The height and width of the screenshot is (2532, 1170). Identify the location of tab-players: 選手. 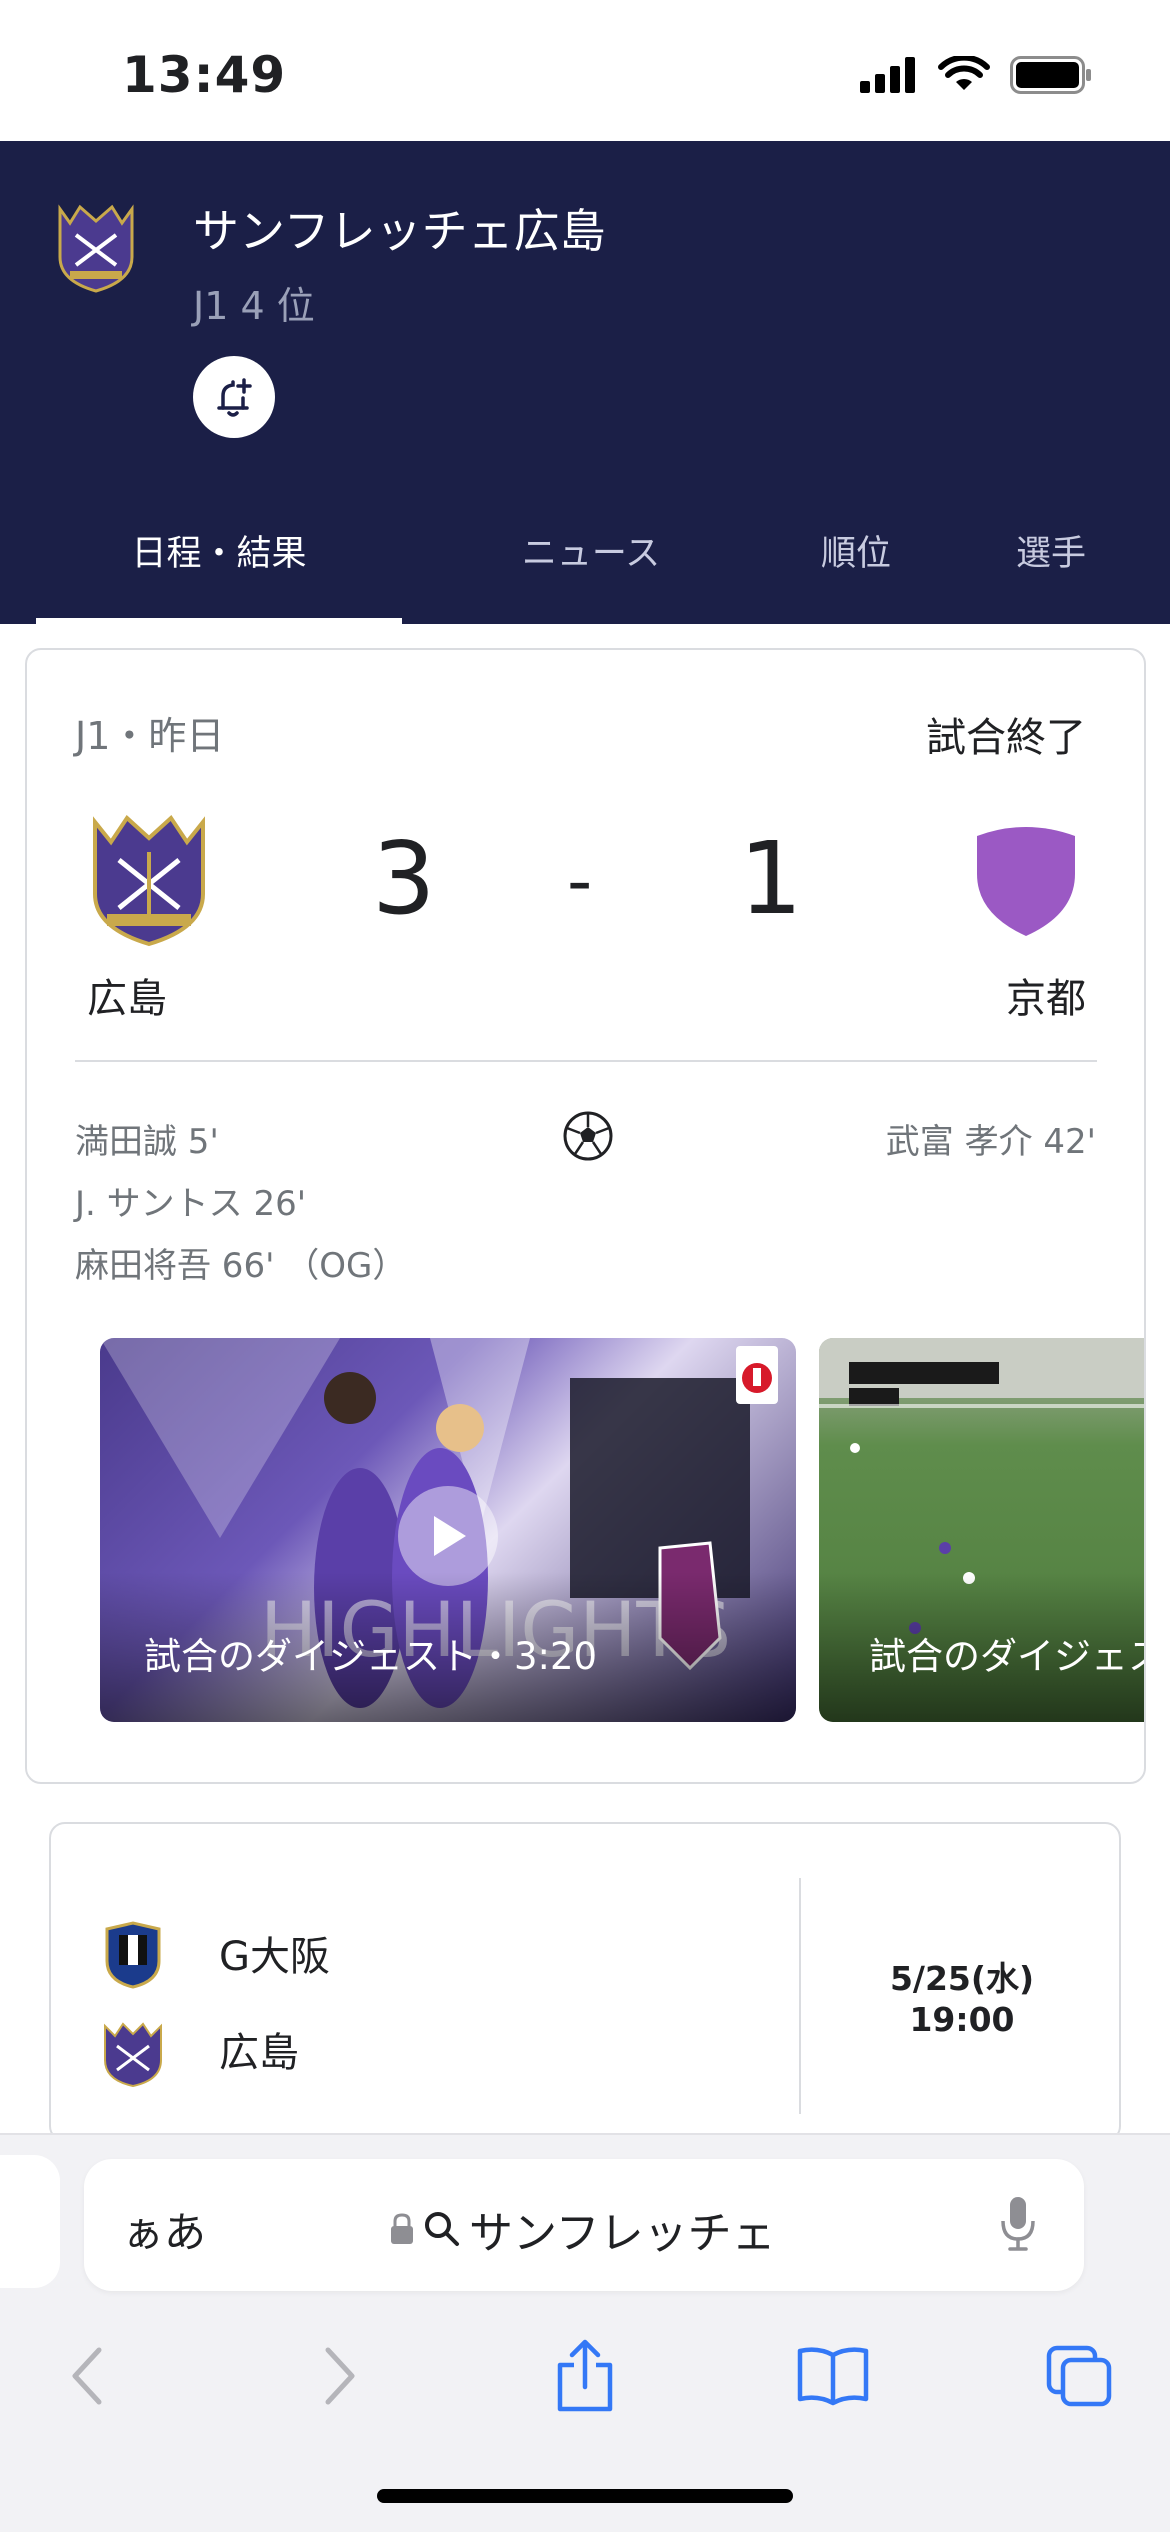
(1051, 567).